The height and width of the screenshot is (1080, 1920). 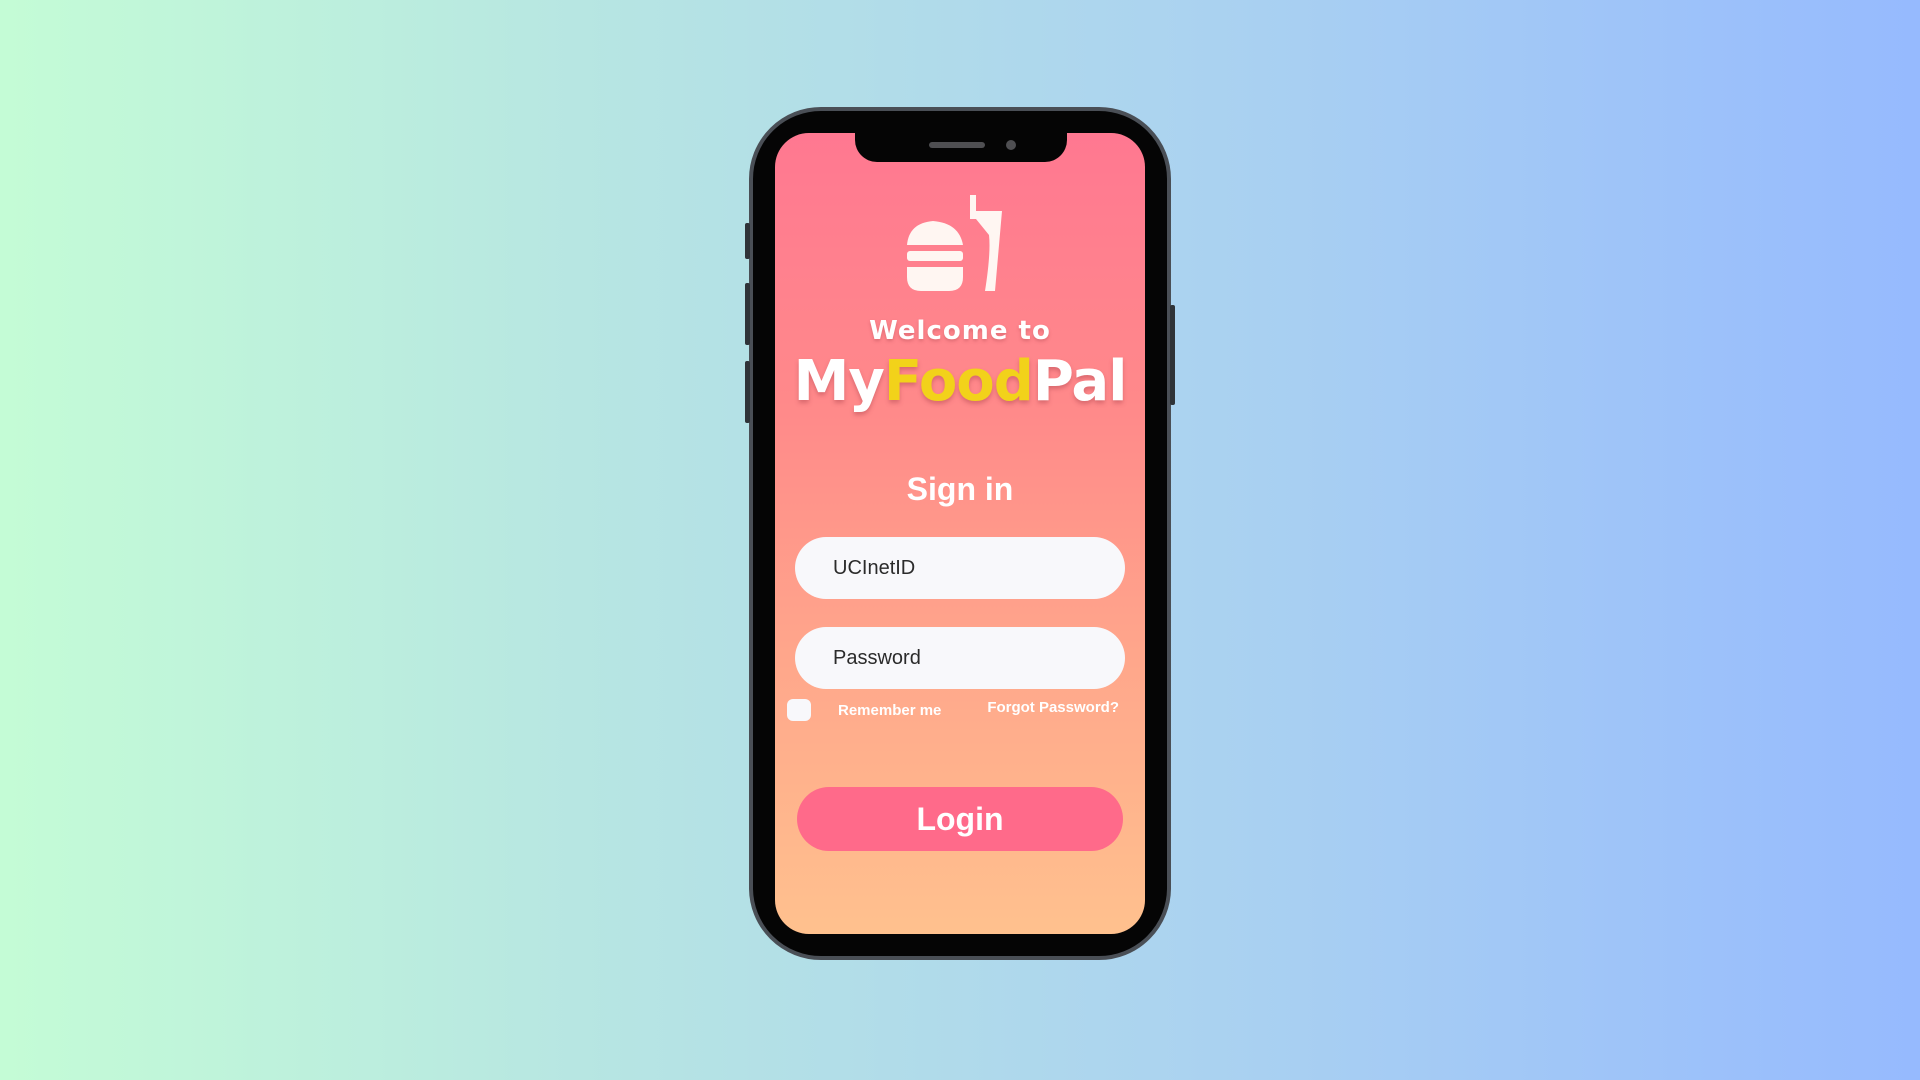 I want to click on volume-down-button, so click(x=747, y=392).